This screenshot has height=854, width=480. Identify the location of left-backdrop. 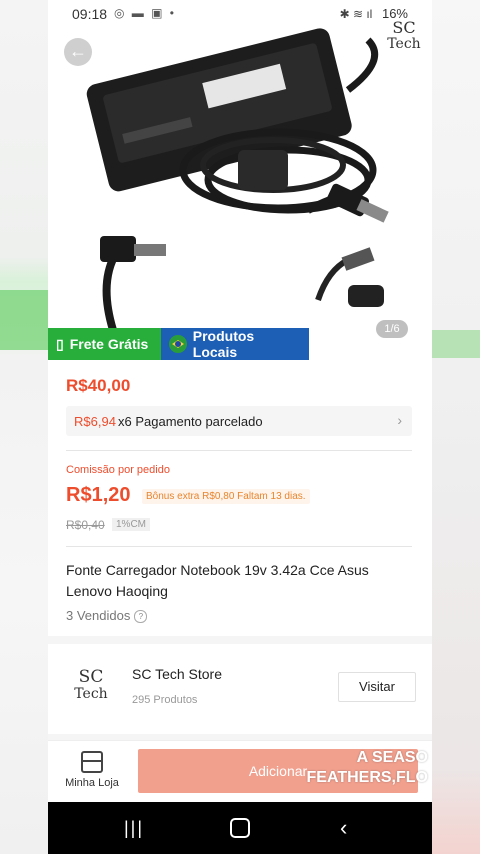
(24, 427).